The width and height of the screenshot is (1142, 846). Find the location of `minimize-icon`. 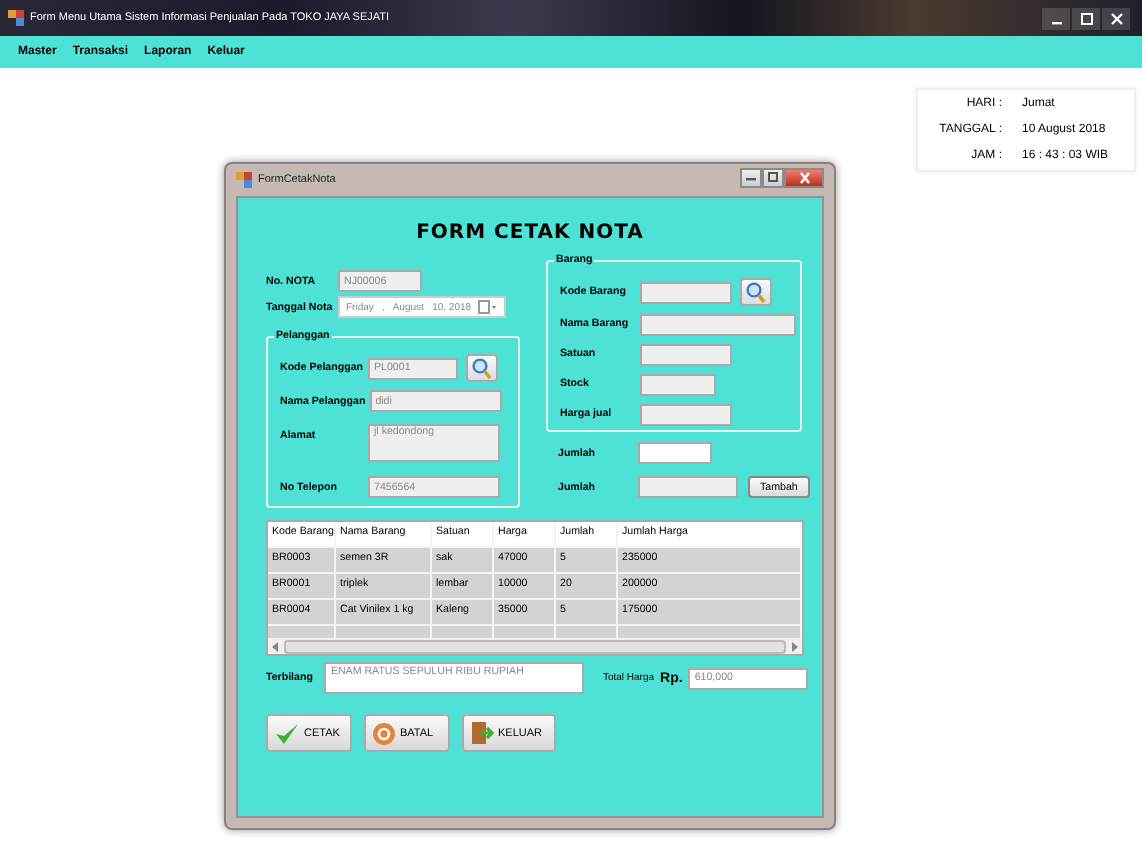

minimize-icon is located at coordinates (751, 177).